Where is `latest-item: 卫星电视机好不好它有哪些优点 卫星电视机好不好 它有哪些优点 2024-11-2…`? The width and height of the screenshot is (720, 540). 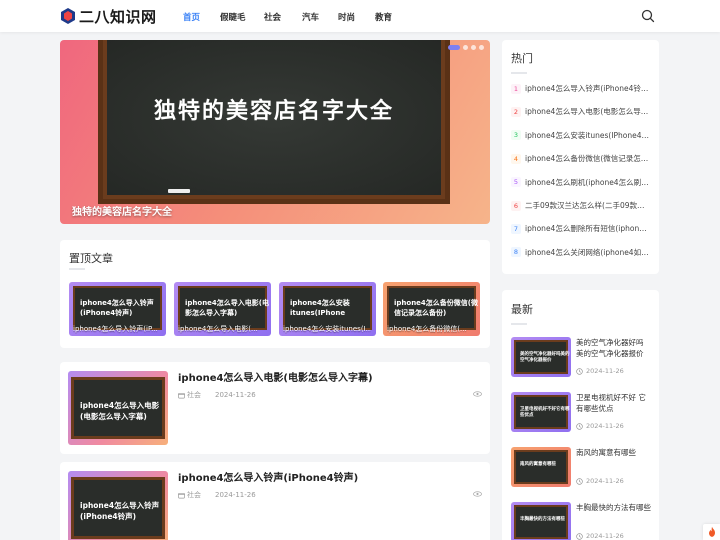 latest-item: 卫星电视机好不好它有哪些优点 卫星电视机好不好 它有哪些优点 2024-11-2… is located at coordinates (581, 412).